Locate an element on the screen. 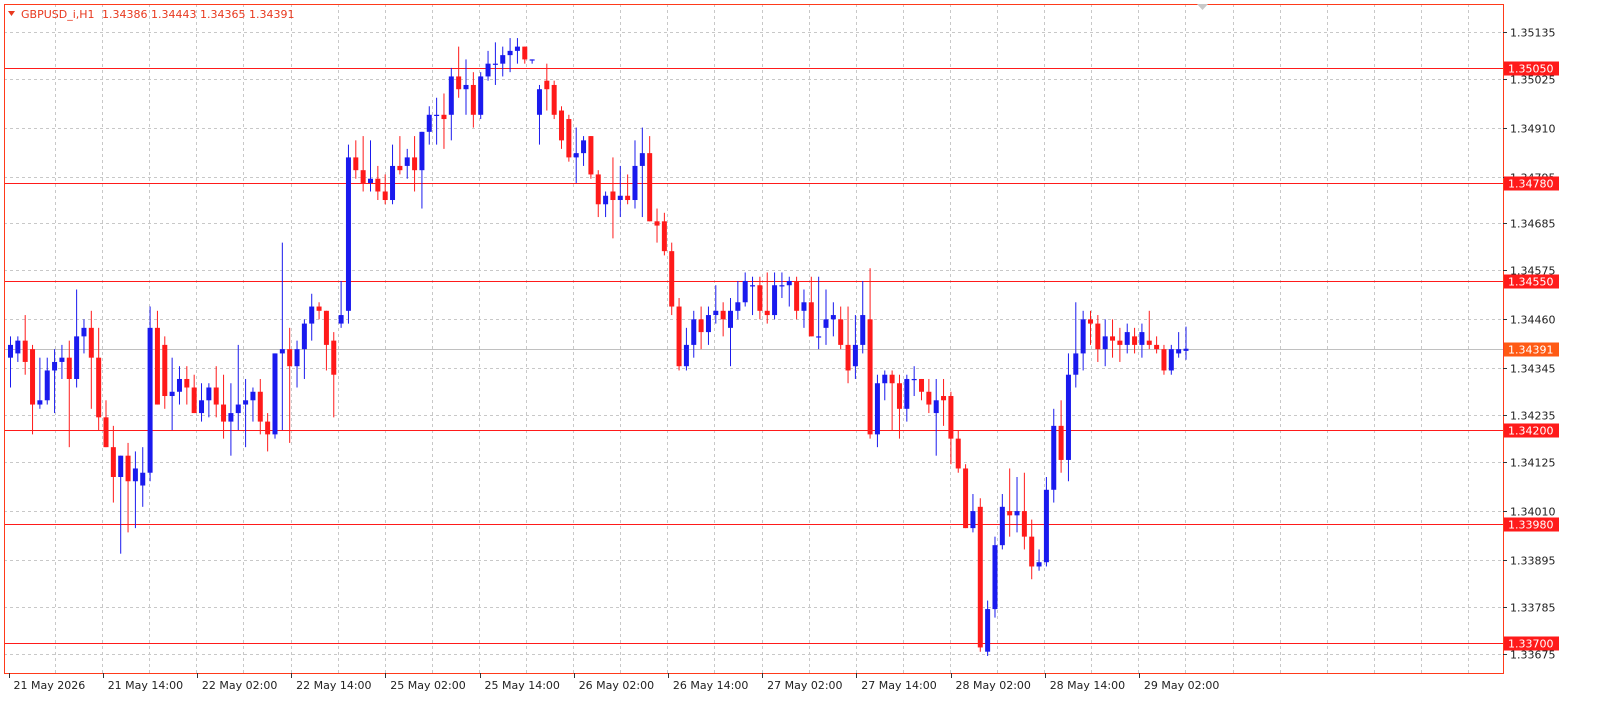  level-label: 1.34780 is located at coordinates (1531, 184).